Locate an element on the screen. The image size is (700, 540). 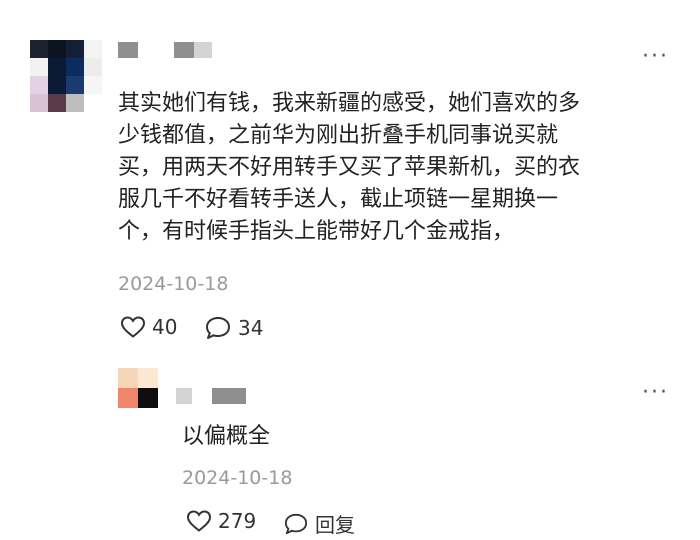
comment-more-button: ··· is located at coordinates (655, 57).